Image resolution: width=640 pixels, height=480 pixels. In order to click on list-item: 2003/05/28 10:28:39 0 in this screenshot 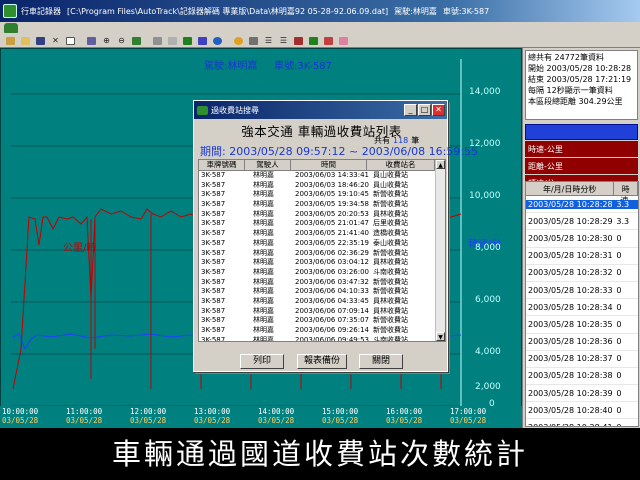, I will do `click(582, 394)`.